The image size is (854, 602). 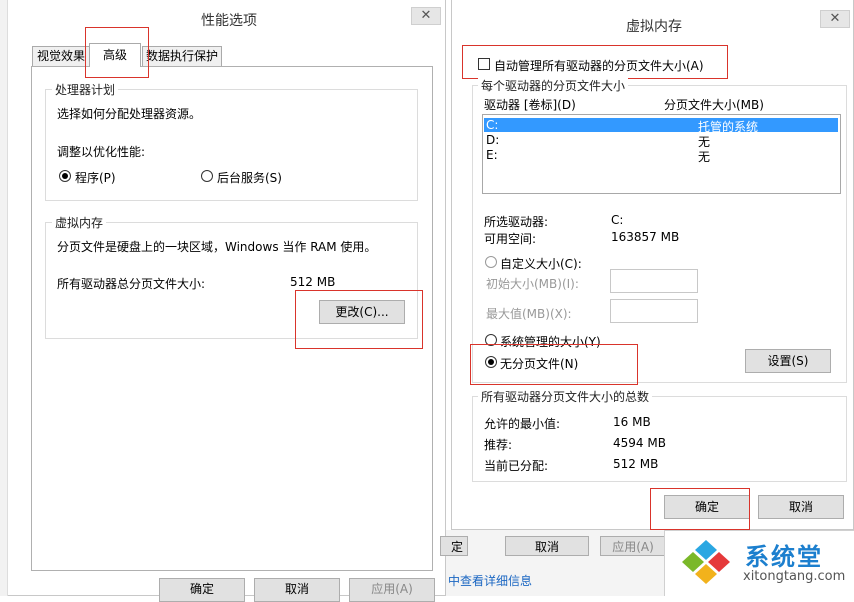 I want to click on no-paging-highlight-box, so click(x=554, y=364).